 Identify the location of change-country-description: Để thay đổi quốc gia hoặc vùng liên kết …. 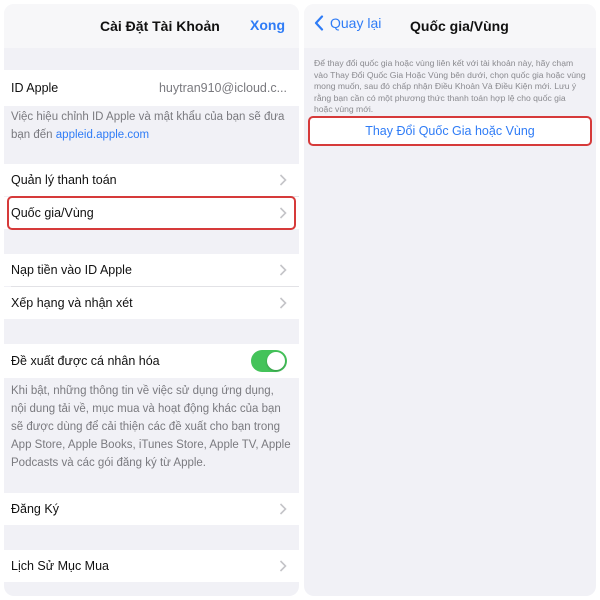
(450, 86).